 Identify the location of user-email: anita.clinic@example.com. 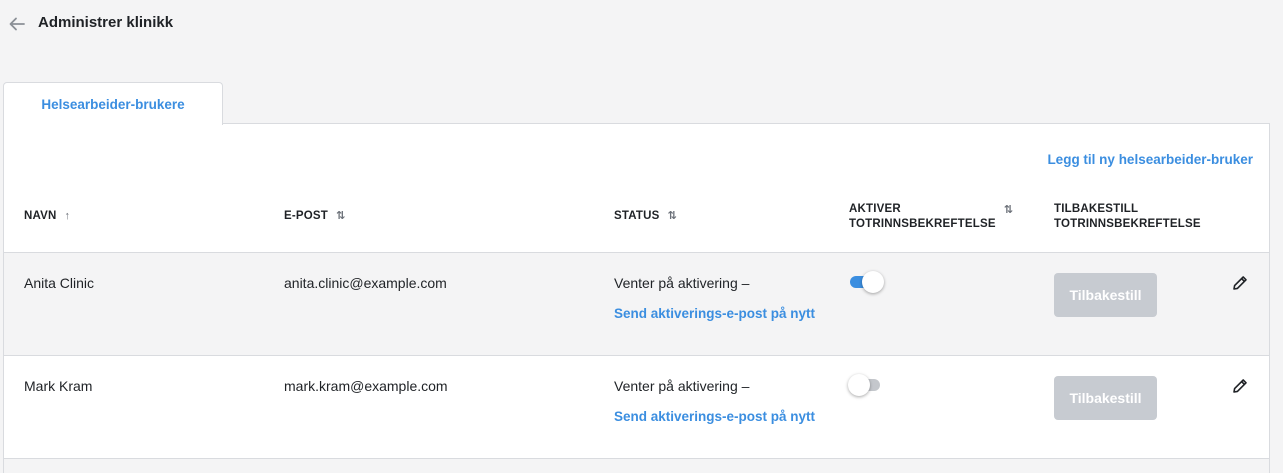
(365, 283).